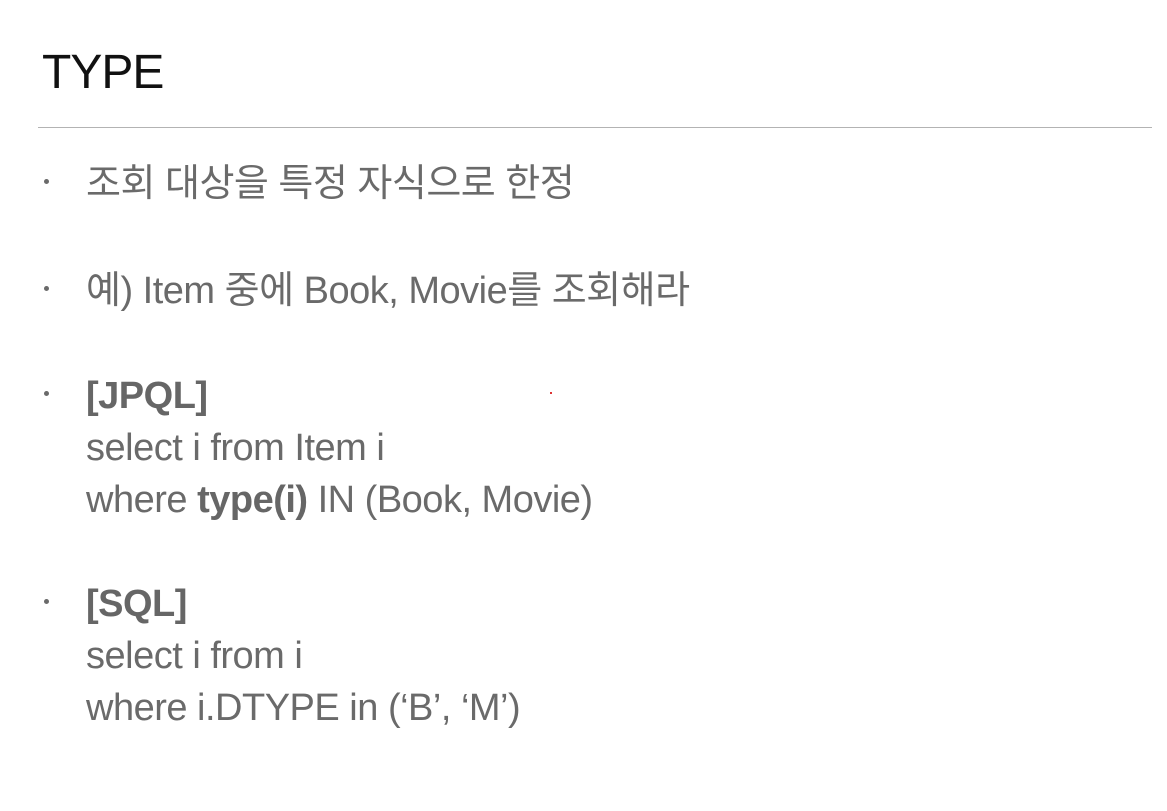 The width and height of the screenshot is (1167, 811). I want to click on jpql-heading: [JPQL], so click(147, 396).